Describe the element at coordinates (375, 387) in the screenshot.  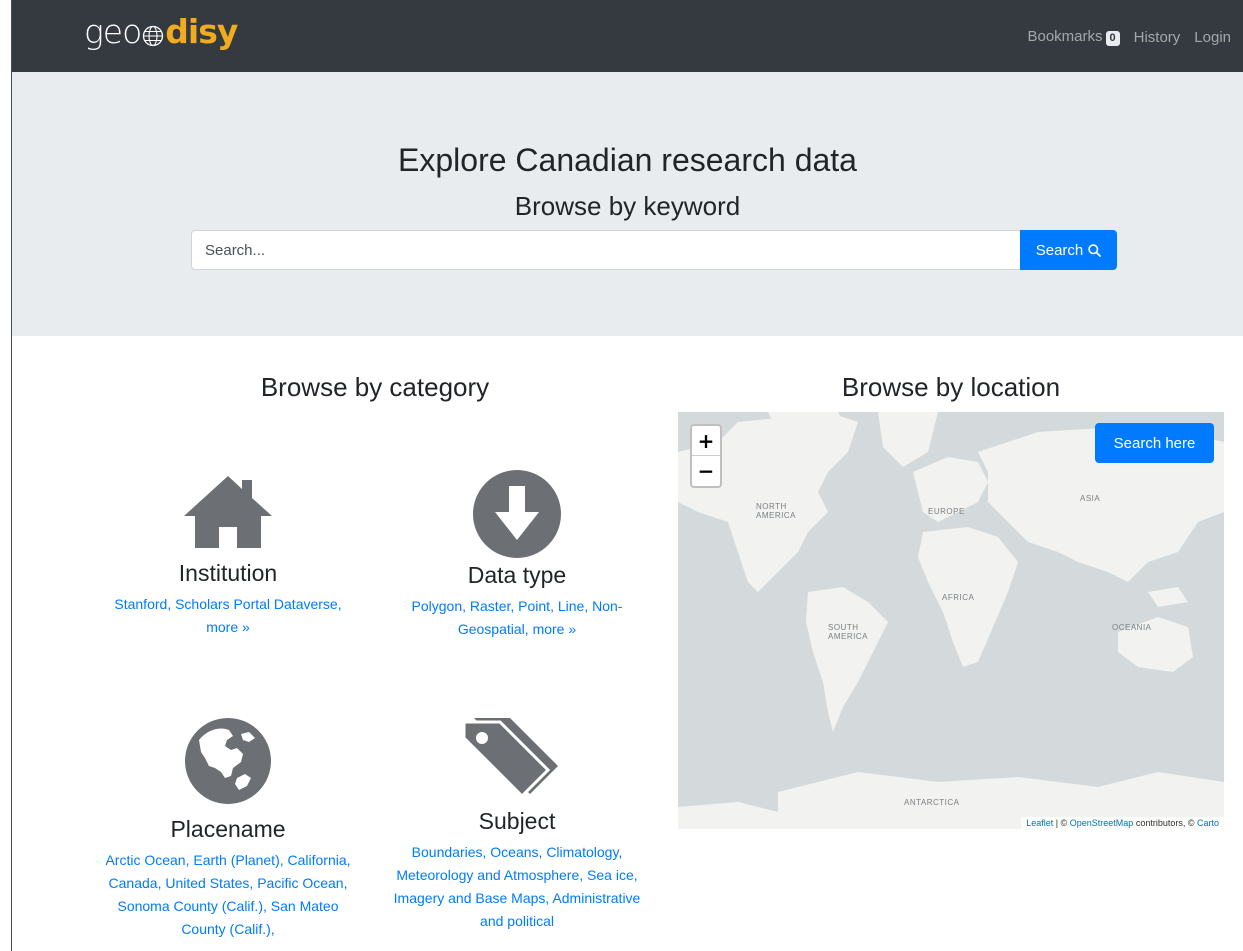
I see `browse-category-heading: Browse by category` at that location.